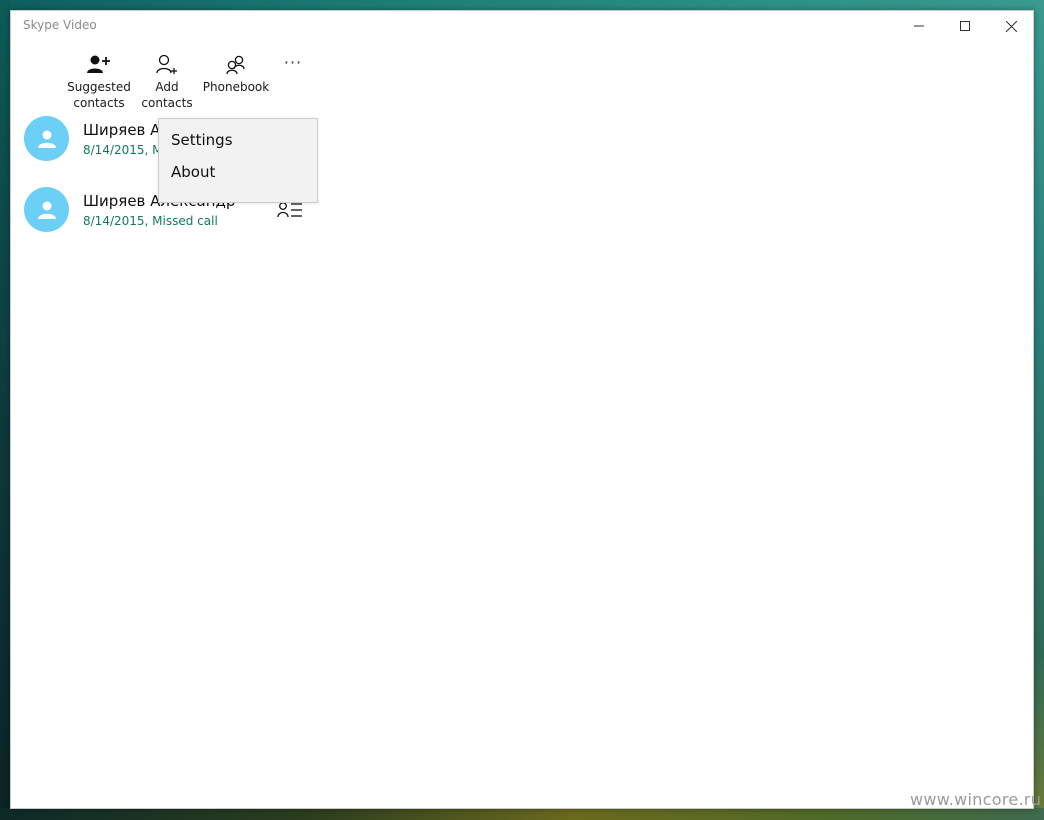 The width and height of the screenshot is (1044, 820). What do you see at coordinates (150, 221) in the screenshot?
I see `contact-status: 8/14/2015, Missed call` at bounding box center [150, 221].